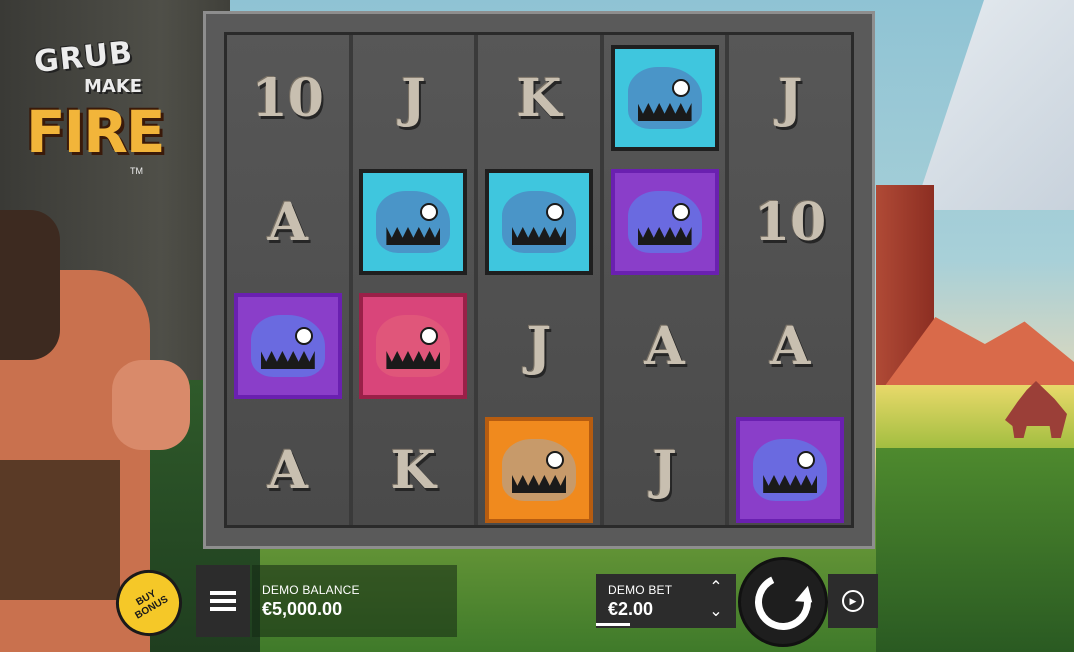  I want to click on game-logo: GRUB MAKE FIRE TM, so click(93, 111).